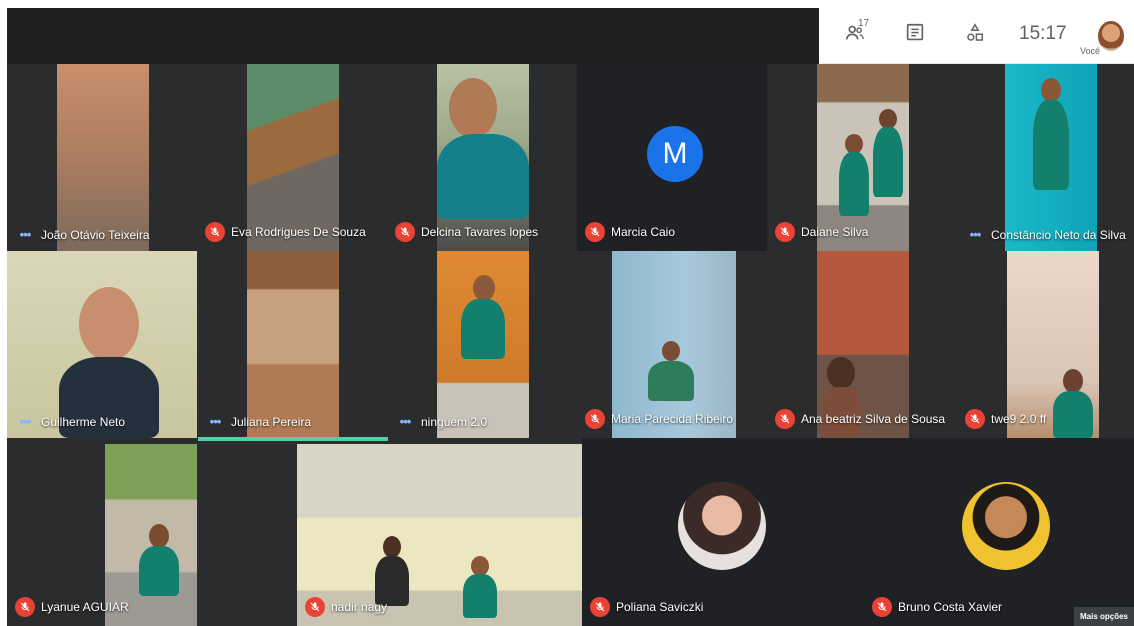  Describe the element at coordinates (643, 232) in the screenshot. I see `participant-name: Marcia Caio` at that location.